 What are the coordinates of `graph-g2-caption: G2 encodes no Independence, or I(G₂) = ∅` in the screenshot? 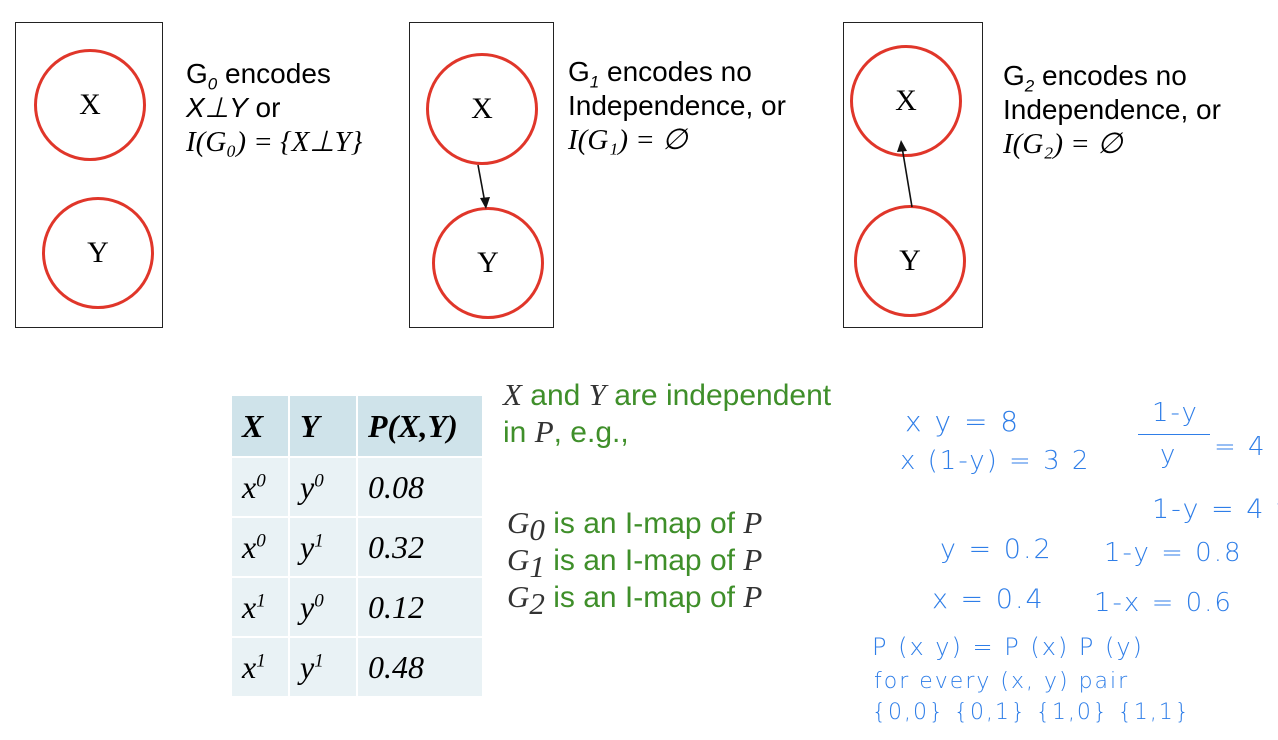 It's located at (1112, 110).